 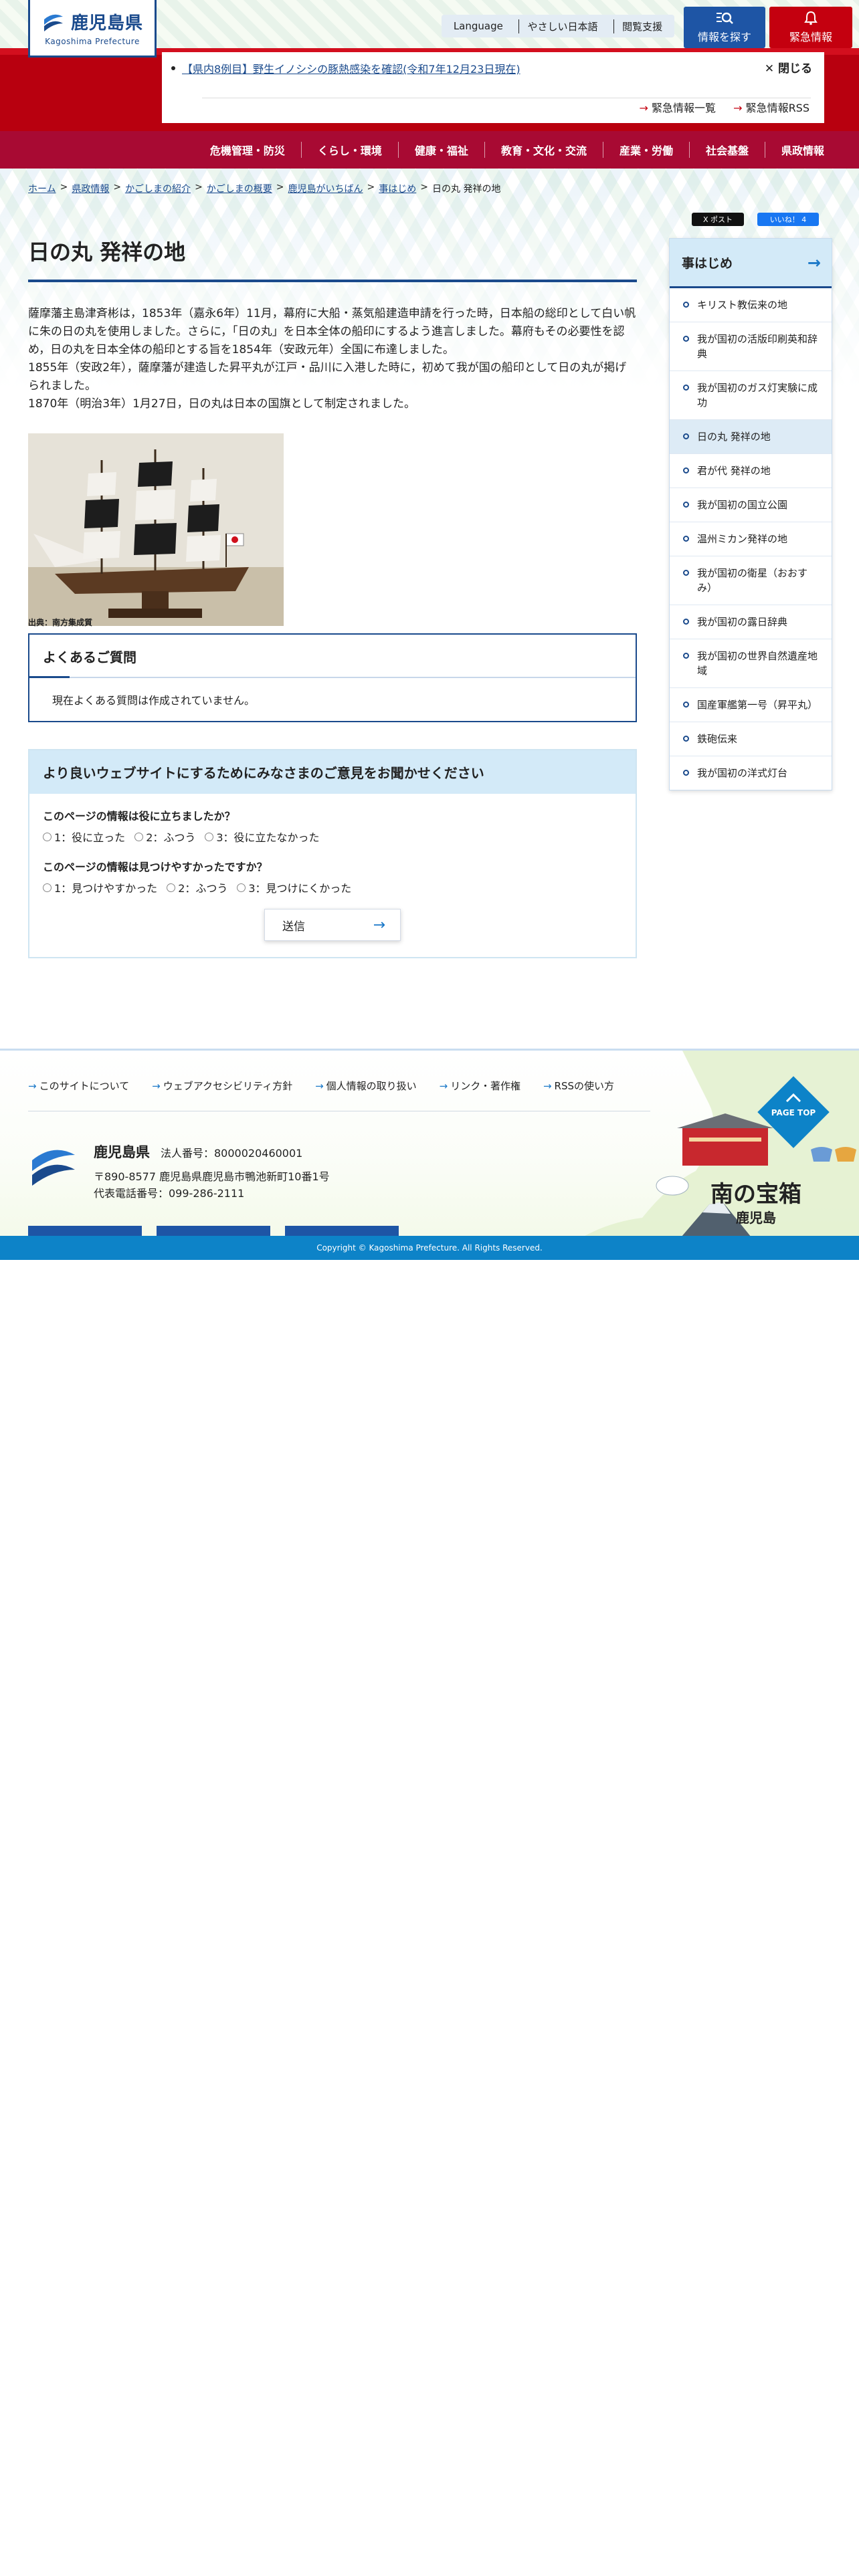 What do you see at coordinates (332, 258) in the screenshot?
I see `page-title: 日の丸 発祥の地` at bounding box center [332, 258].